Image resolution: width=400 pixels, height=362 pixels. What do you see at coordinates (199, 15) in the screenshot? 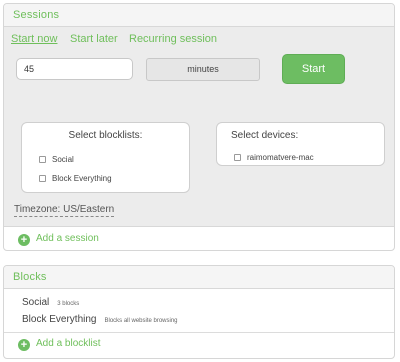
I see `sessions-header: Sessions` at bounding box center [199, 15].